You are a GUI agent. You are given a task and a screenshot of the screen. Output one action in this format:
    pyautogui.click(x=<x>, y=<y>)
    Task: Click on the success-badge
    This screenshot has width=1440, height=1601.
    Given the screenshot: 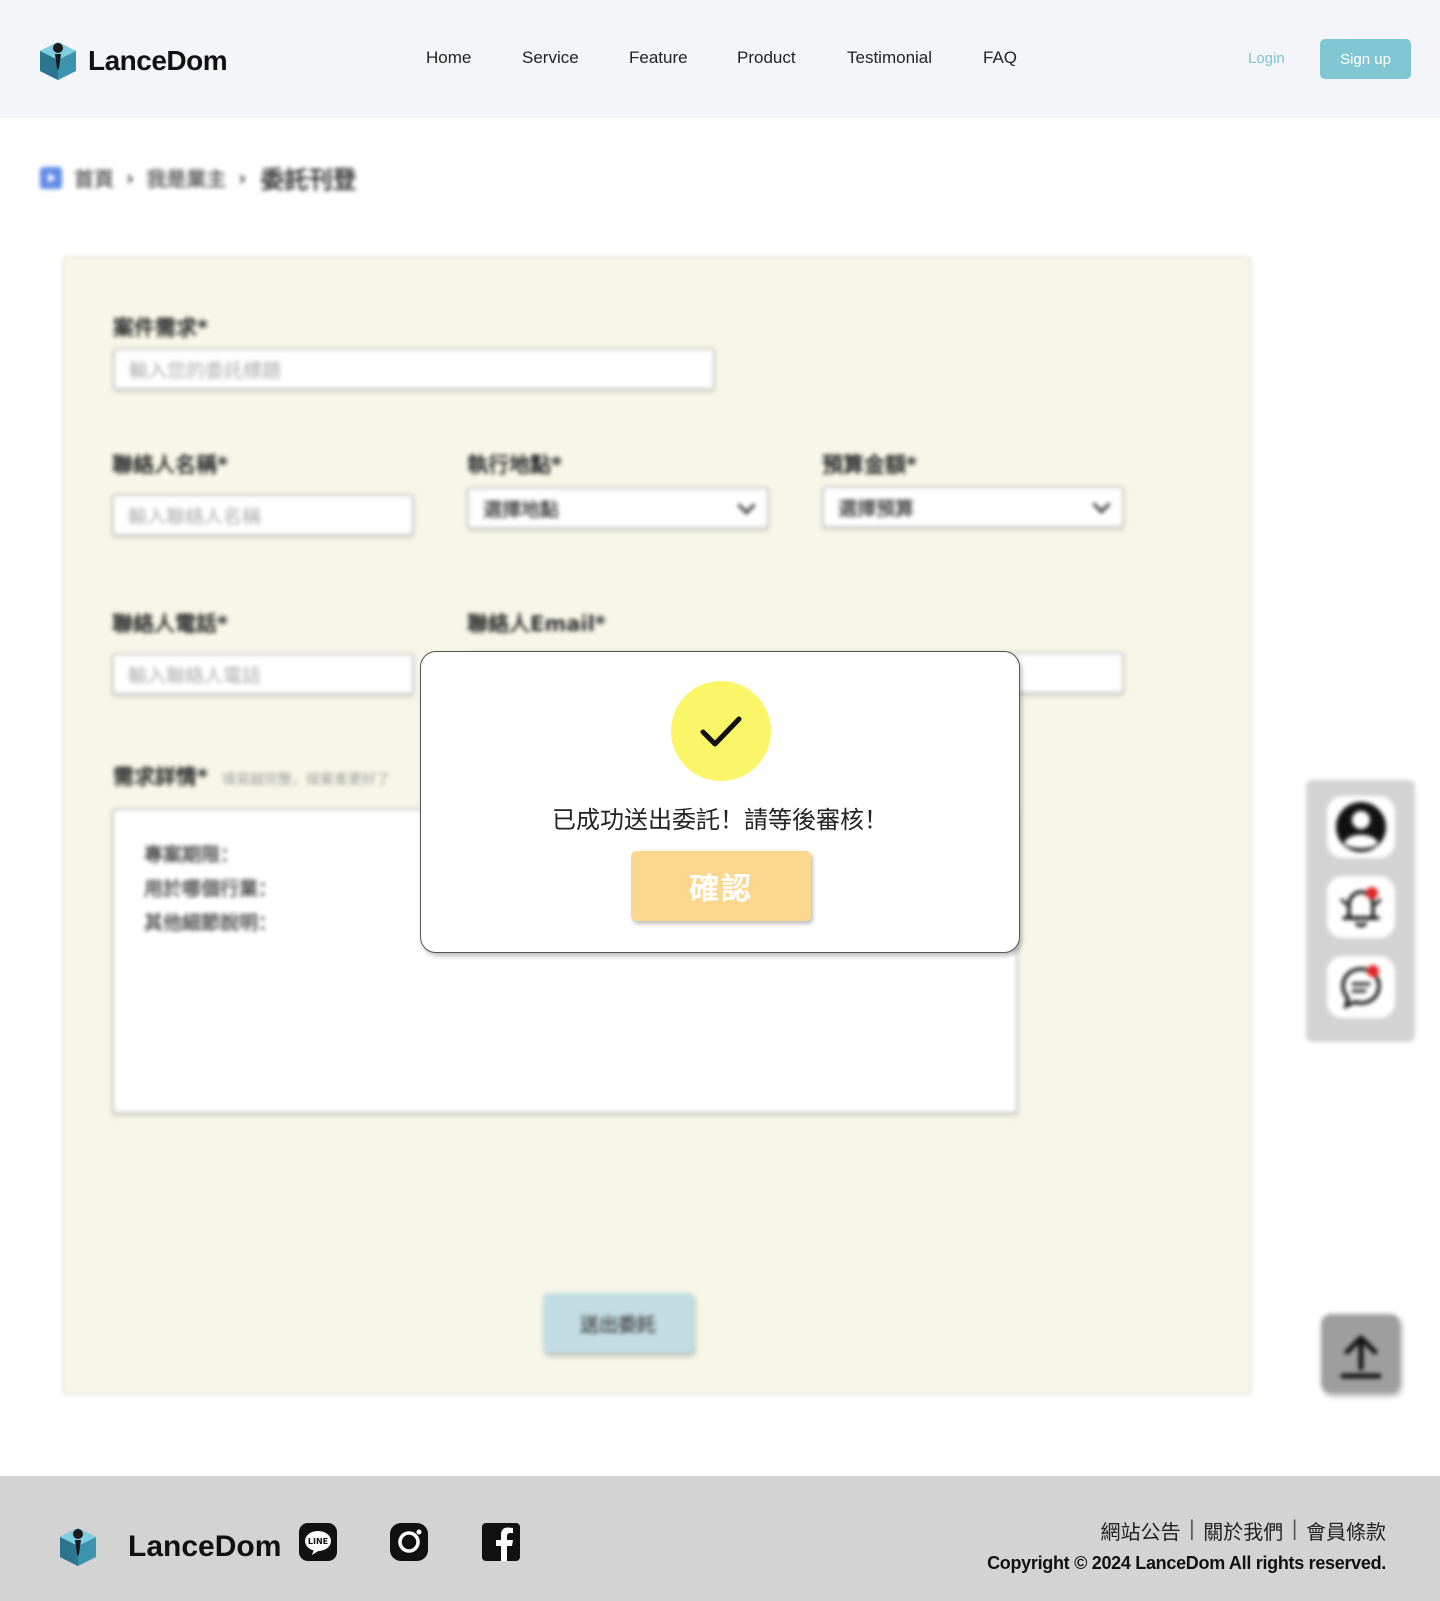 What is the action you would take?
    pyautogui.click(x=721, y=731)
    